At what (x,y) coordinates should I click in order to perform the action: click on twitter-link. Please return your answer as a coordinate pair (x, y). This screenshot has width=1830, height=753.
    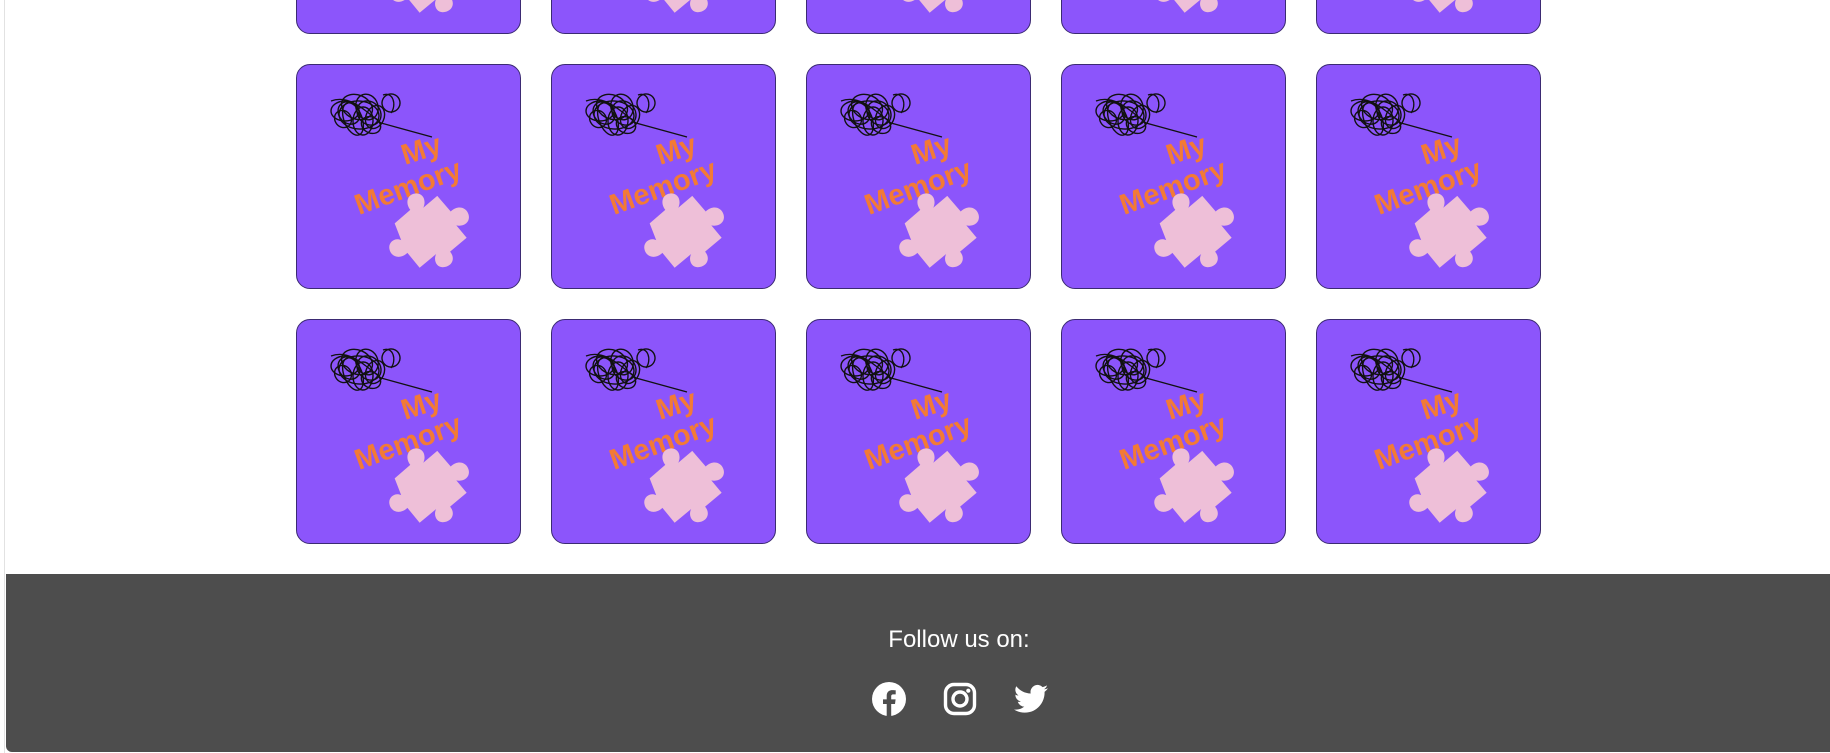
    Looking at the image, I should click on (1031, 699).